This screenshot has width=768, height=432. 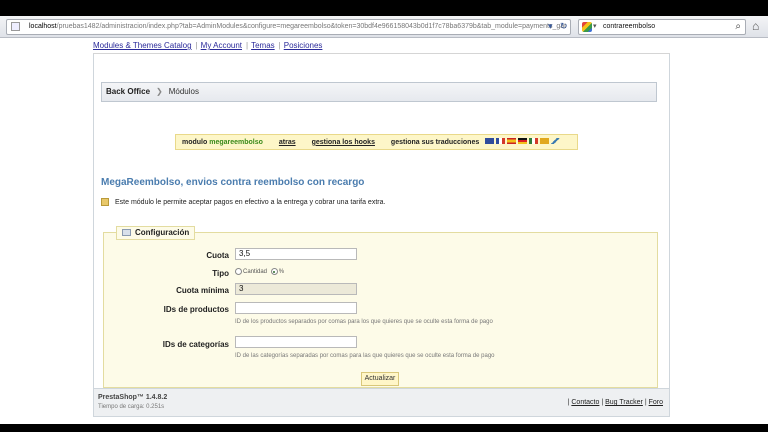 I want to click on flag-en-icon, so click(x=490, y=141).